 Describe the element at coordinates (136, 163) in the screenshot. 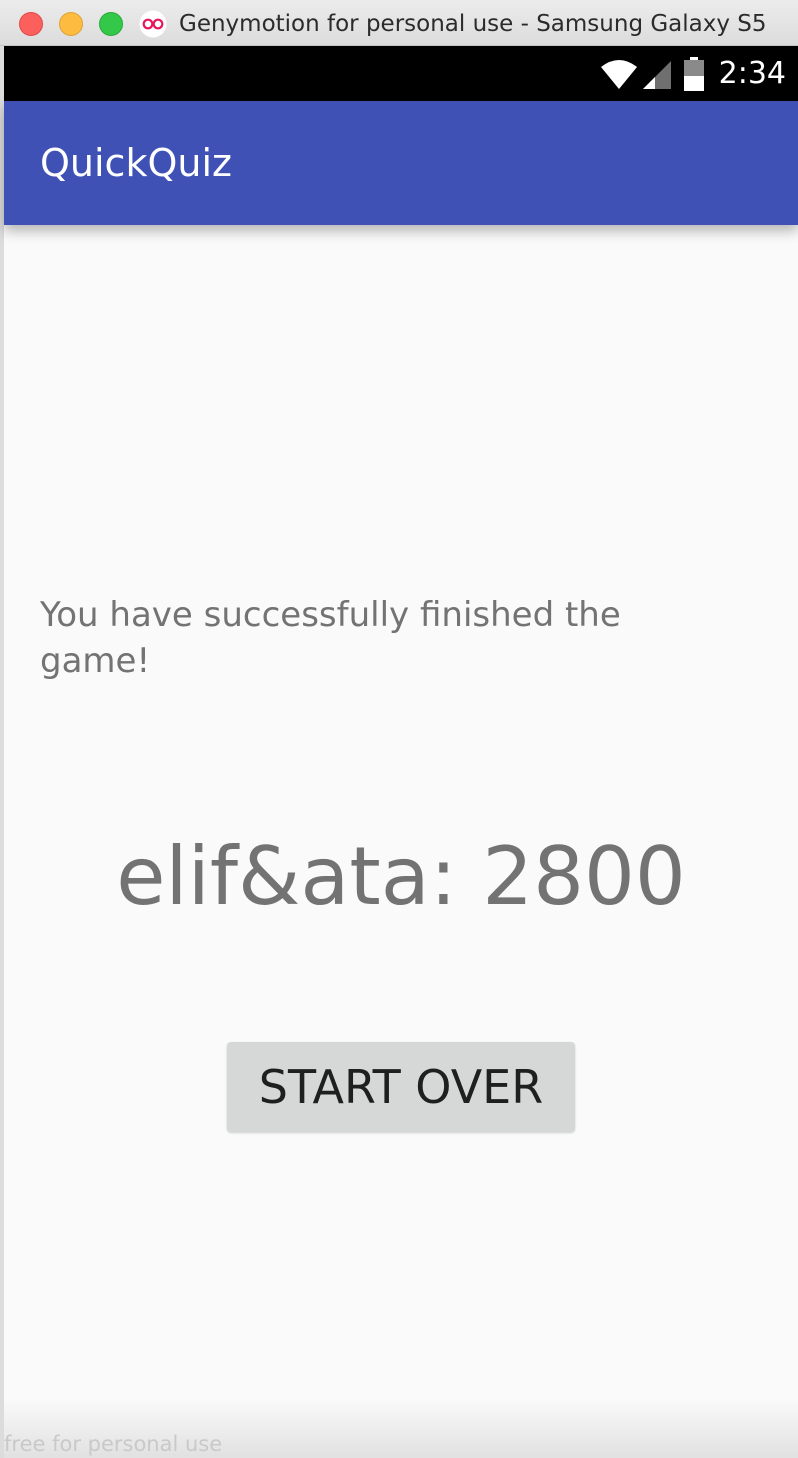

I see `app-title: QuickQuiz` at that location.